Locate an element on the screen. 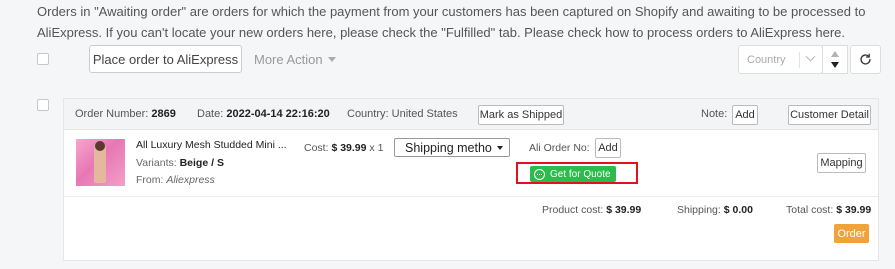 The image size is (895, 269). product-cost: Cost: $ 39.99 x 1 is located at coordinates (344, 148).